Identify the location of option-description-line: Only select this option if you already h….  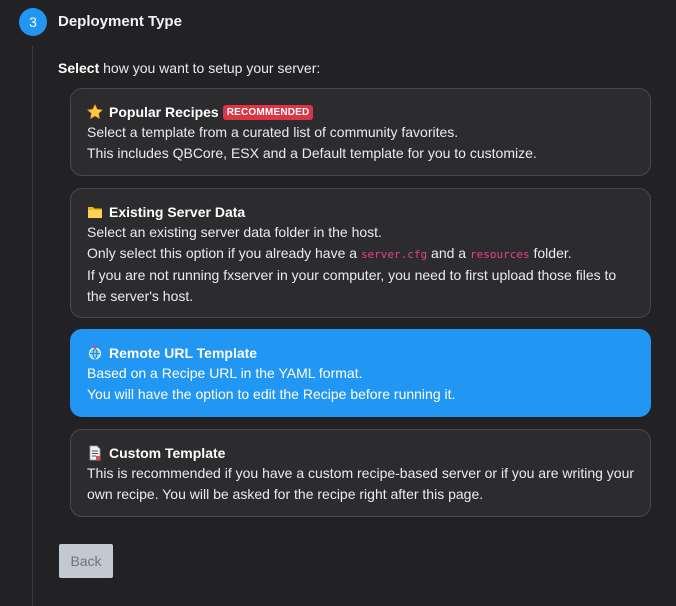
(360, 254).